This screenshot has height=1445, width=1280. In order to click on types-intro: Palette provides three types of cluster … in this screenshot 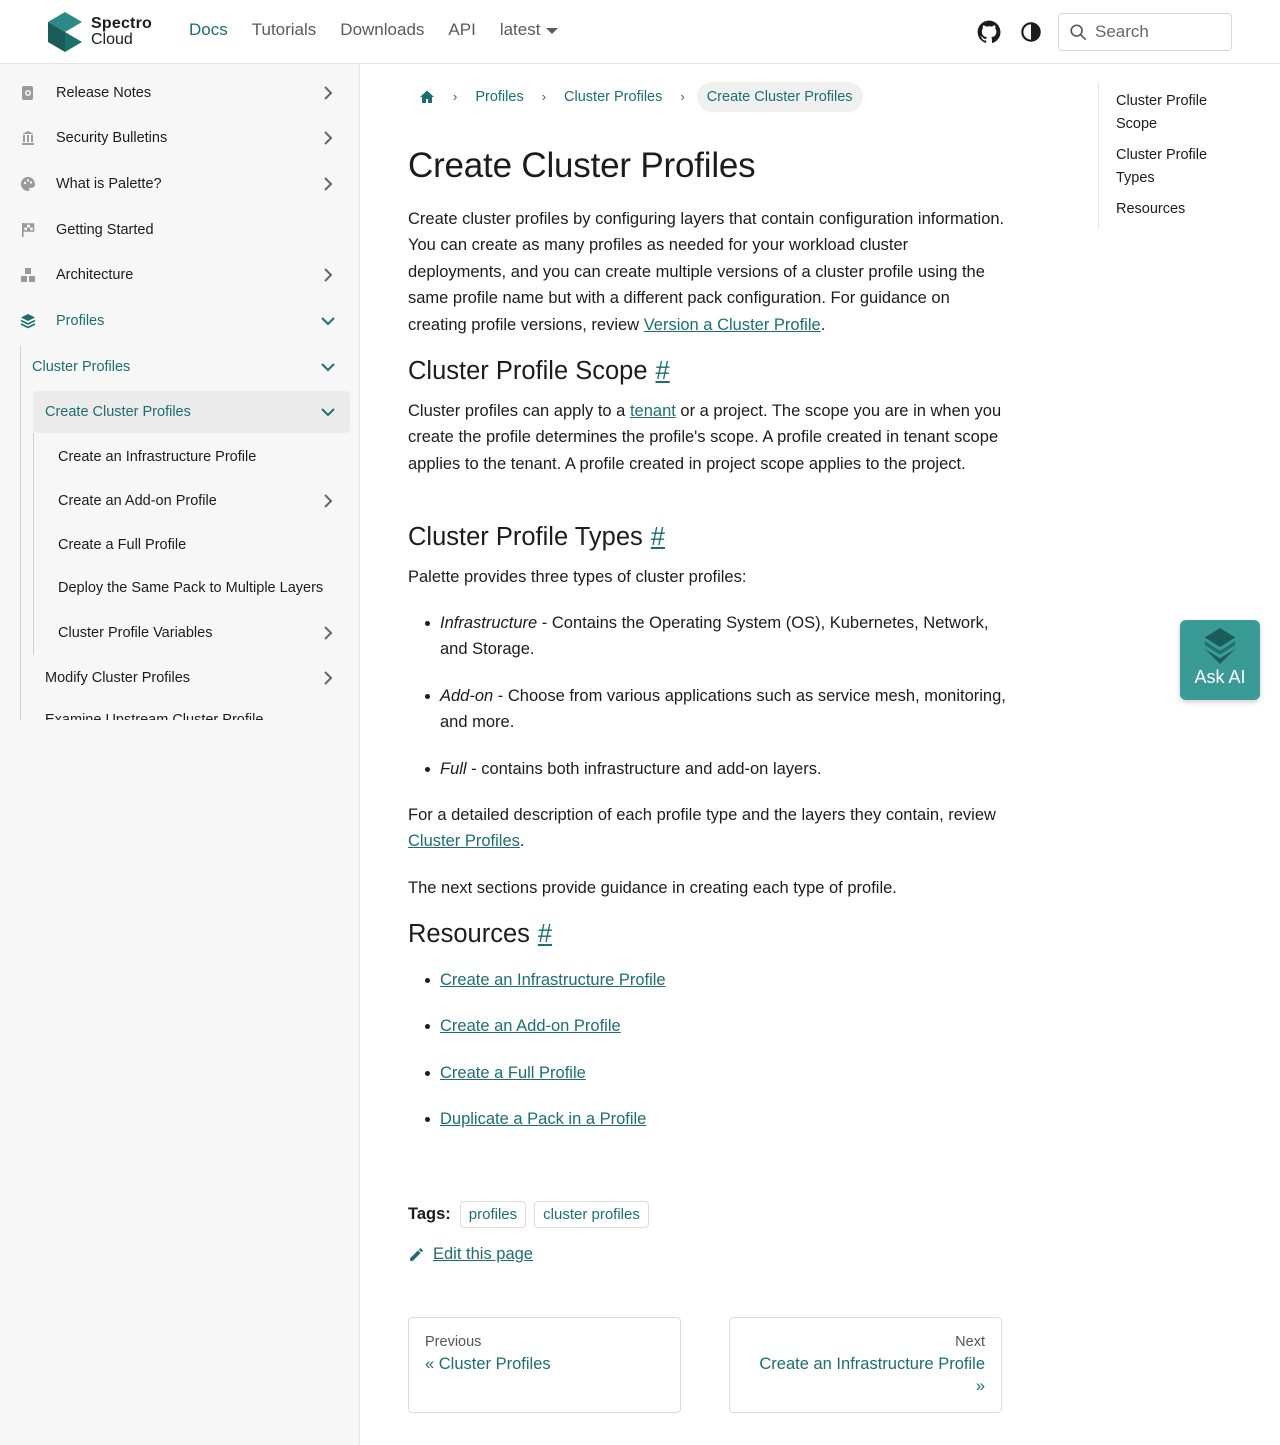, I will do `click(577, 577)`.